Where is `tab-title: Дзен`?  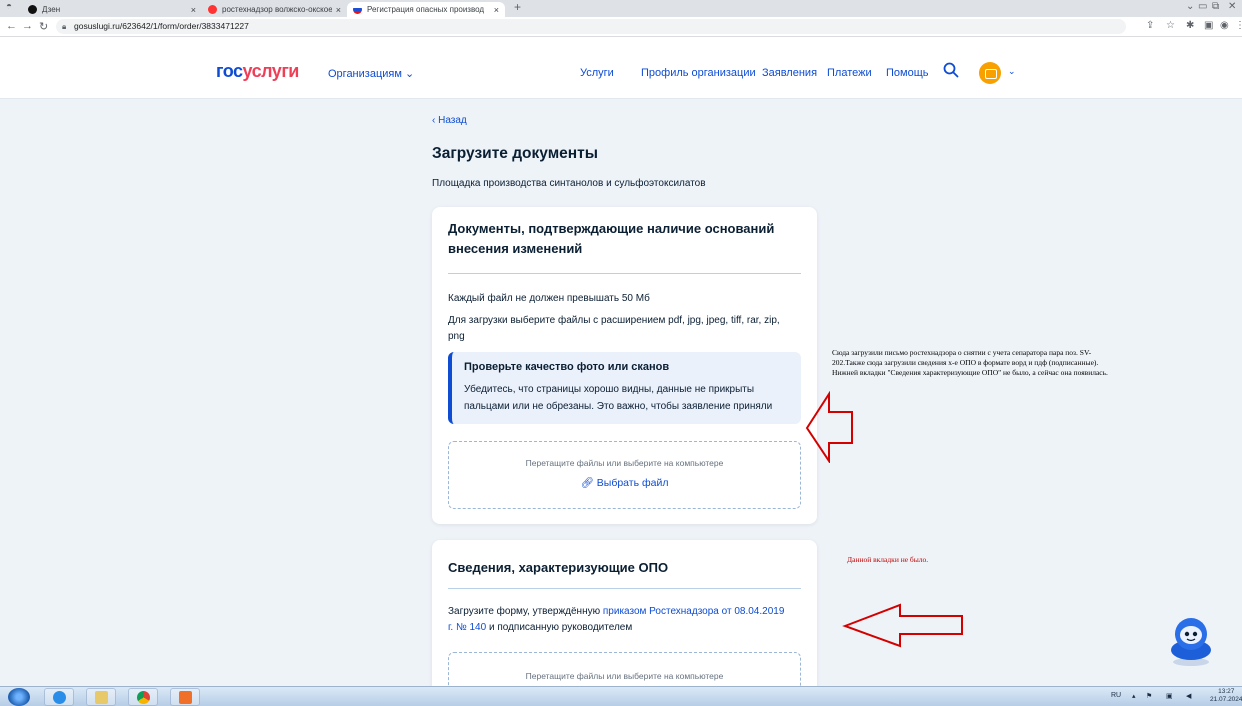 tab-title: Дзен is located at coordinates (51, 9).